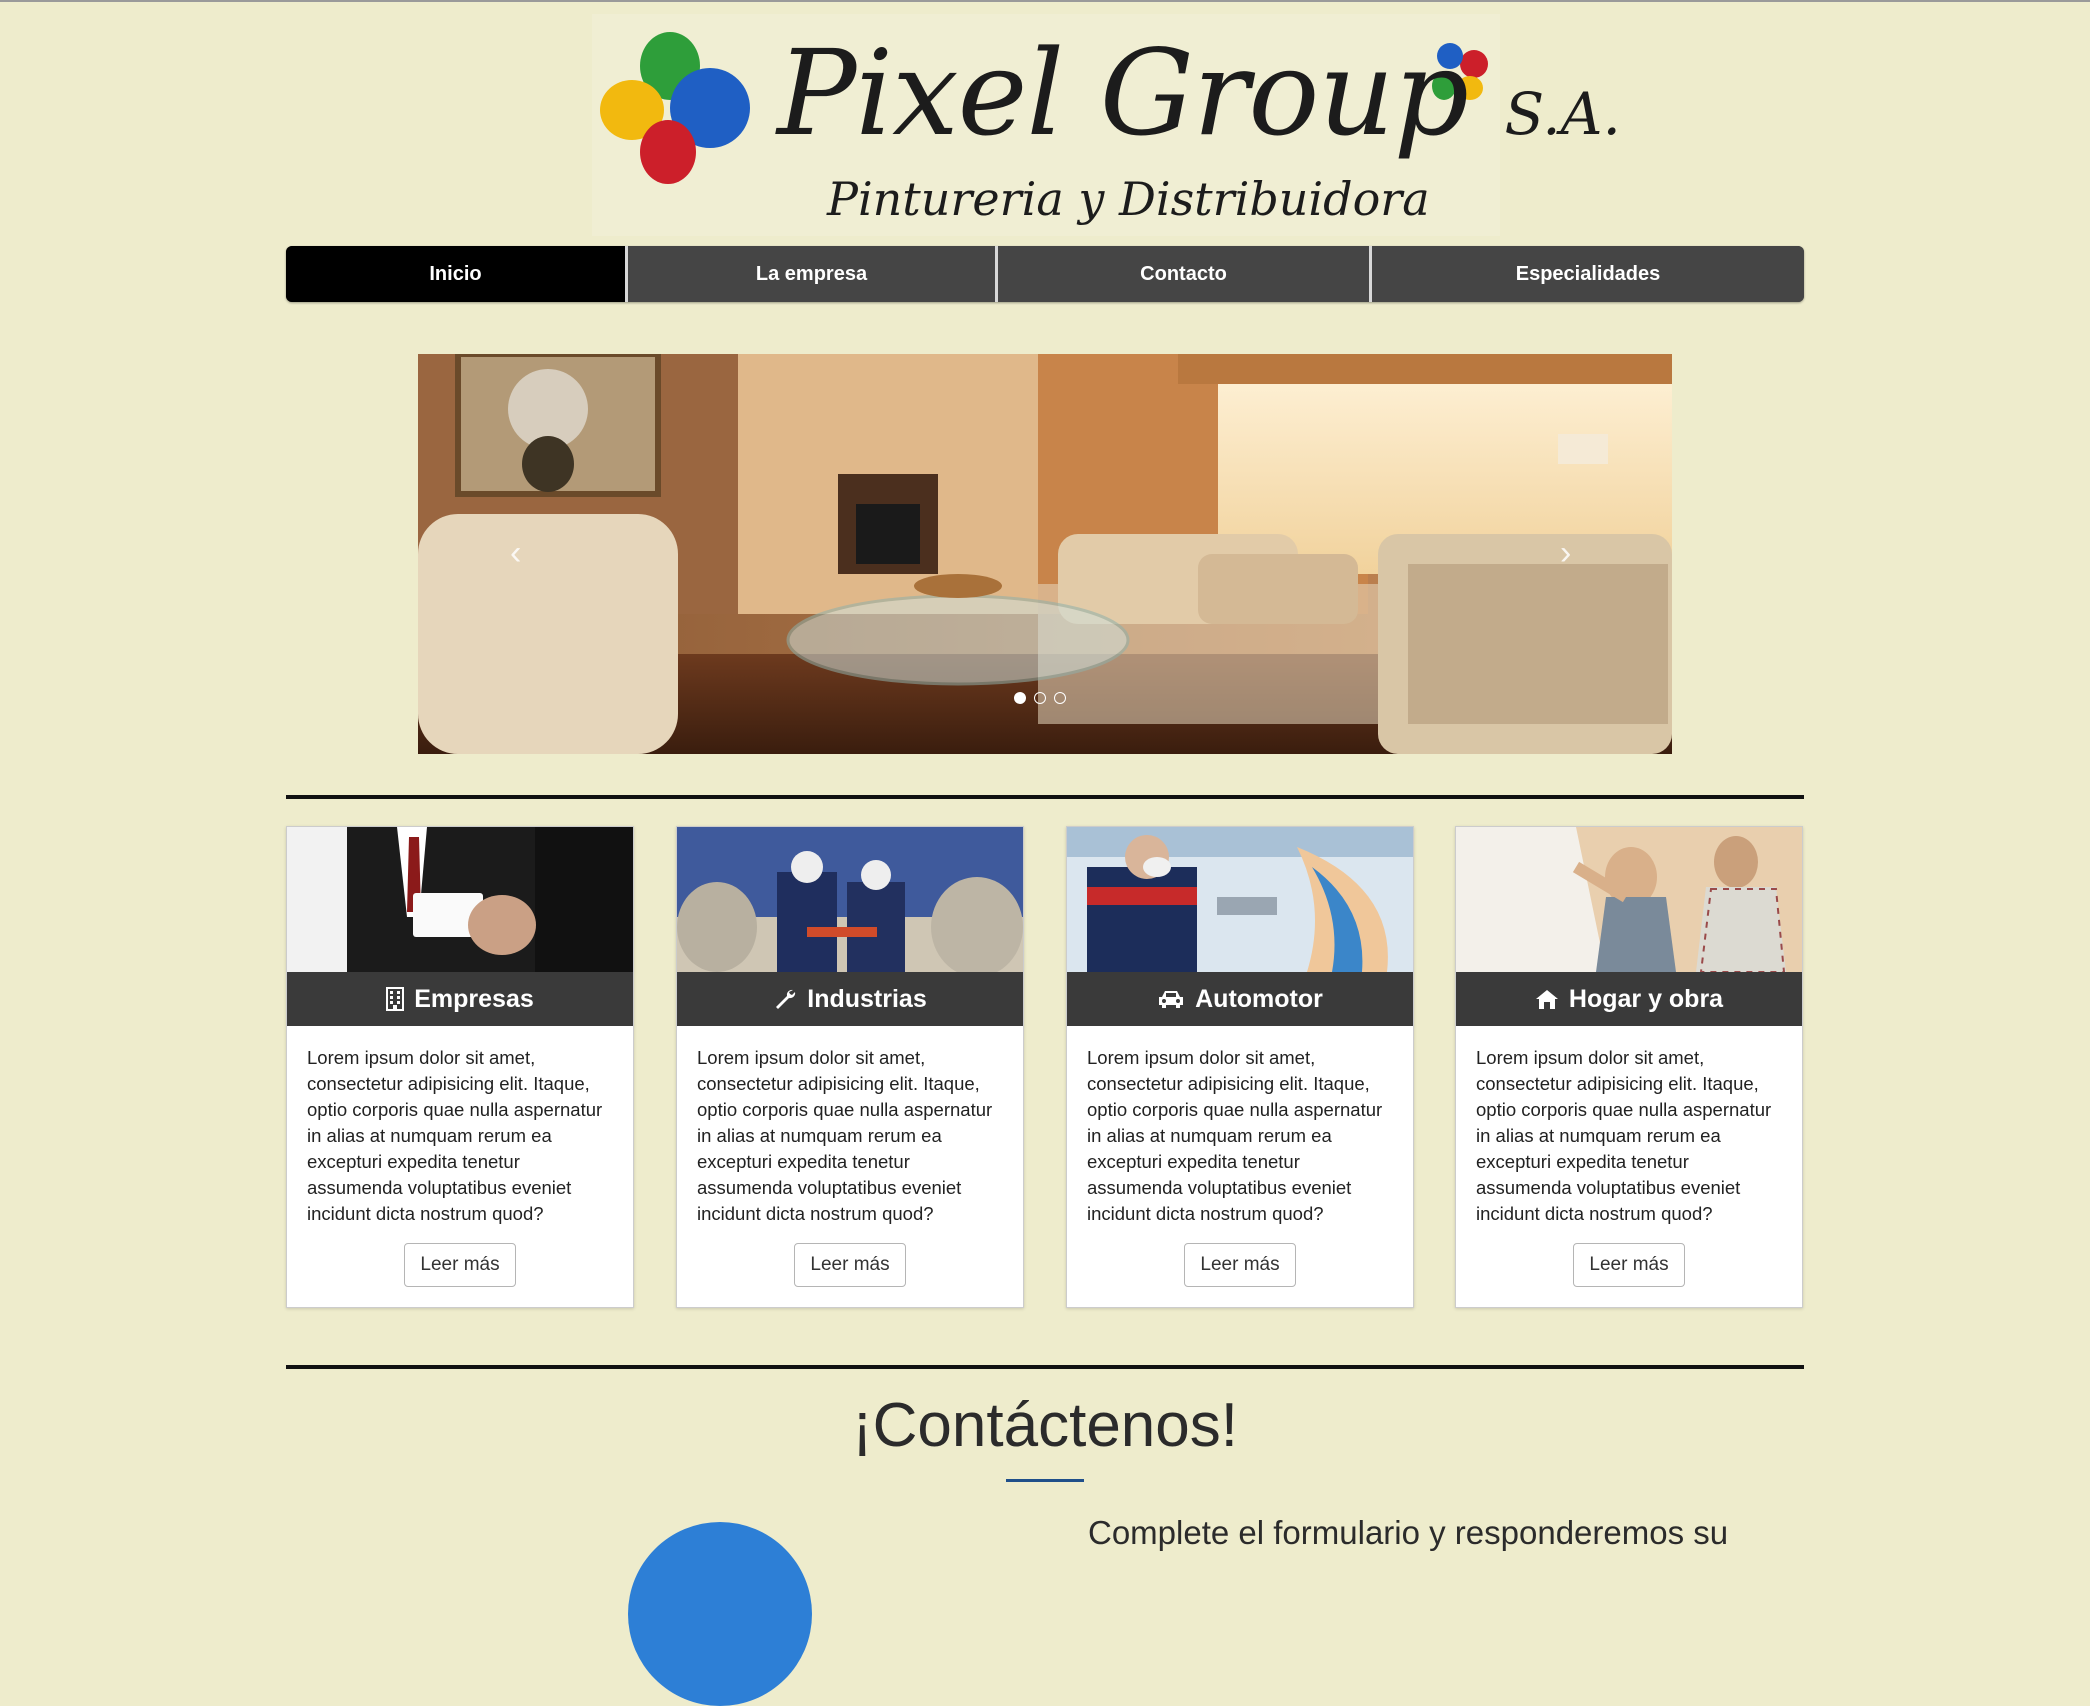 Image resolution: width=2090 pixels, height=1706 pixels. What do you see at coordinates (1045, 554) in the screenshot?
I see `hero-carousel: ‹ ›` at bounding box center [1045, 554].